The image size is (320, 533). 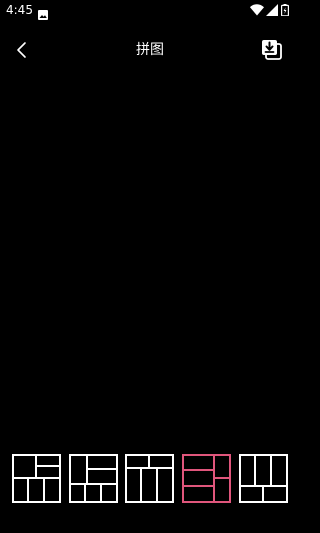 I want to click on signal-icon, so click(x=272, y=10).